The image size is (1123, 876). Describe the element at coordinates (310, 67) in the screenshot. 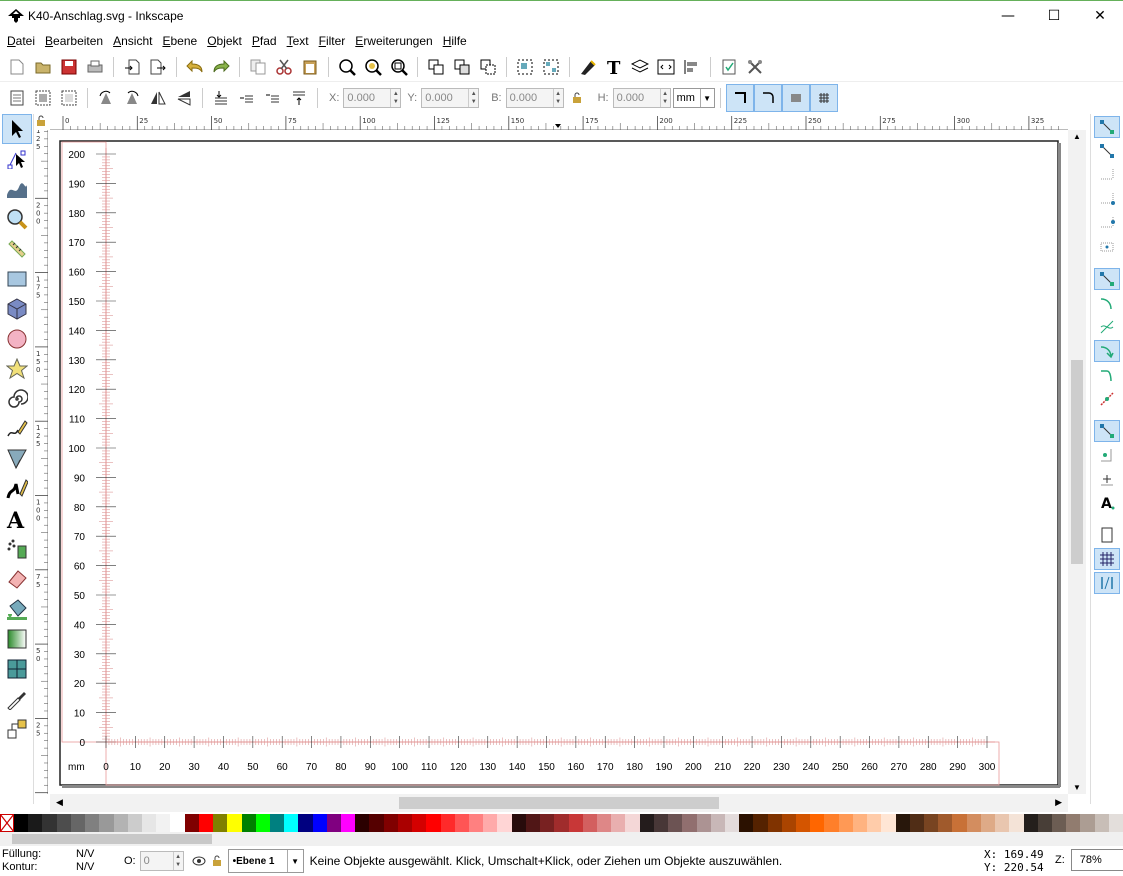

I see `paste-icon` at that location.